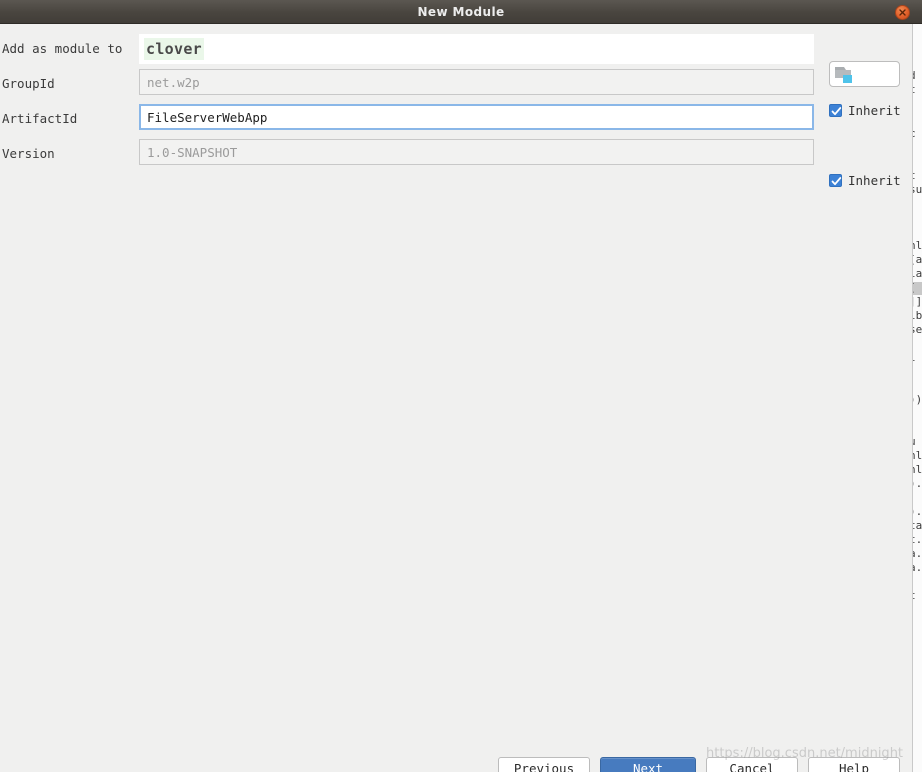 This screenshot has width=922, height=772. Describe the element at coordinates (874, 180) in the screenshot. I see `inherit-version-label: Inherit` at that location.